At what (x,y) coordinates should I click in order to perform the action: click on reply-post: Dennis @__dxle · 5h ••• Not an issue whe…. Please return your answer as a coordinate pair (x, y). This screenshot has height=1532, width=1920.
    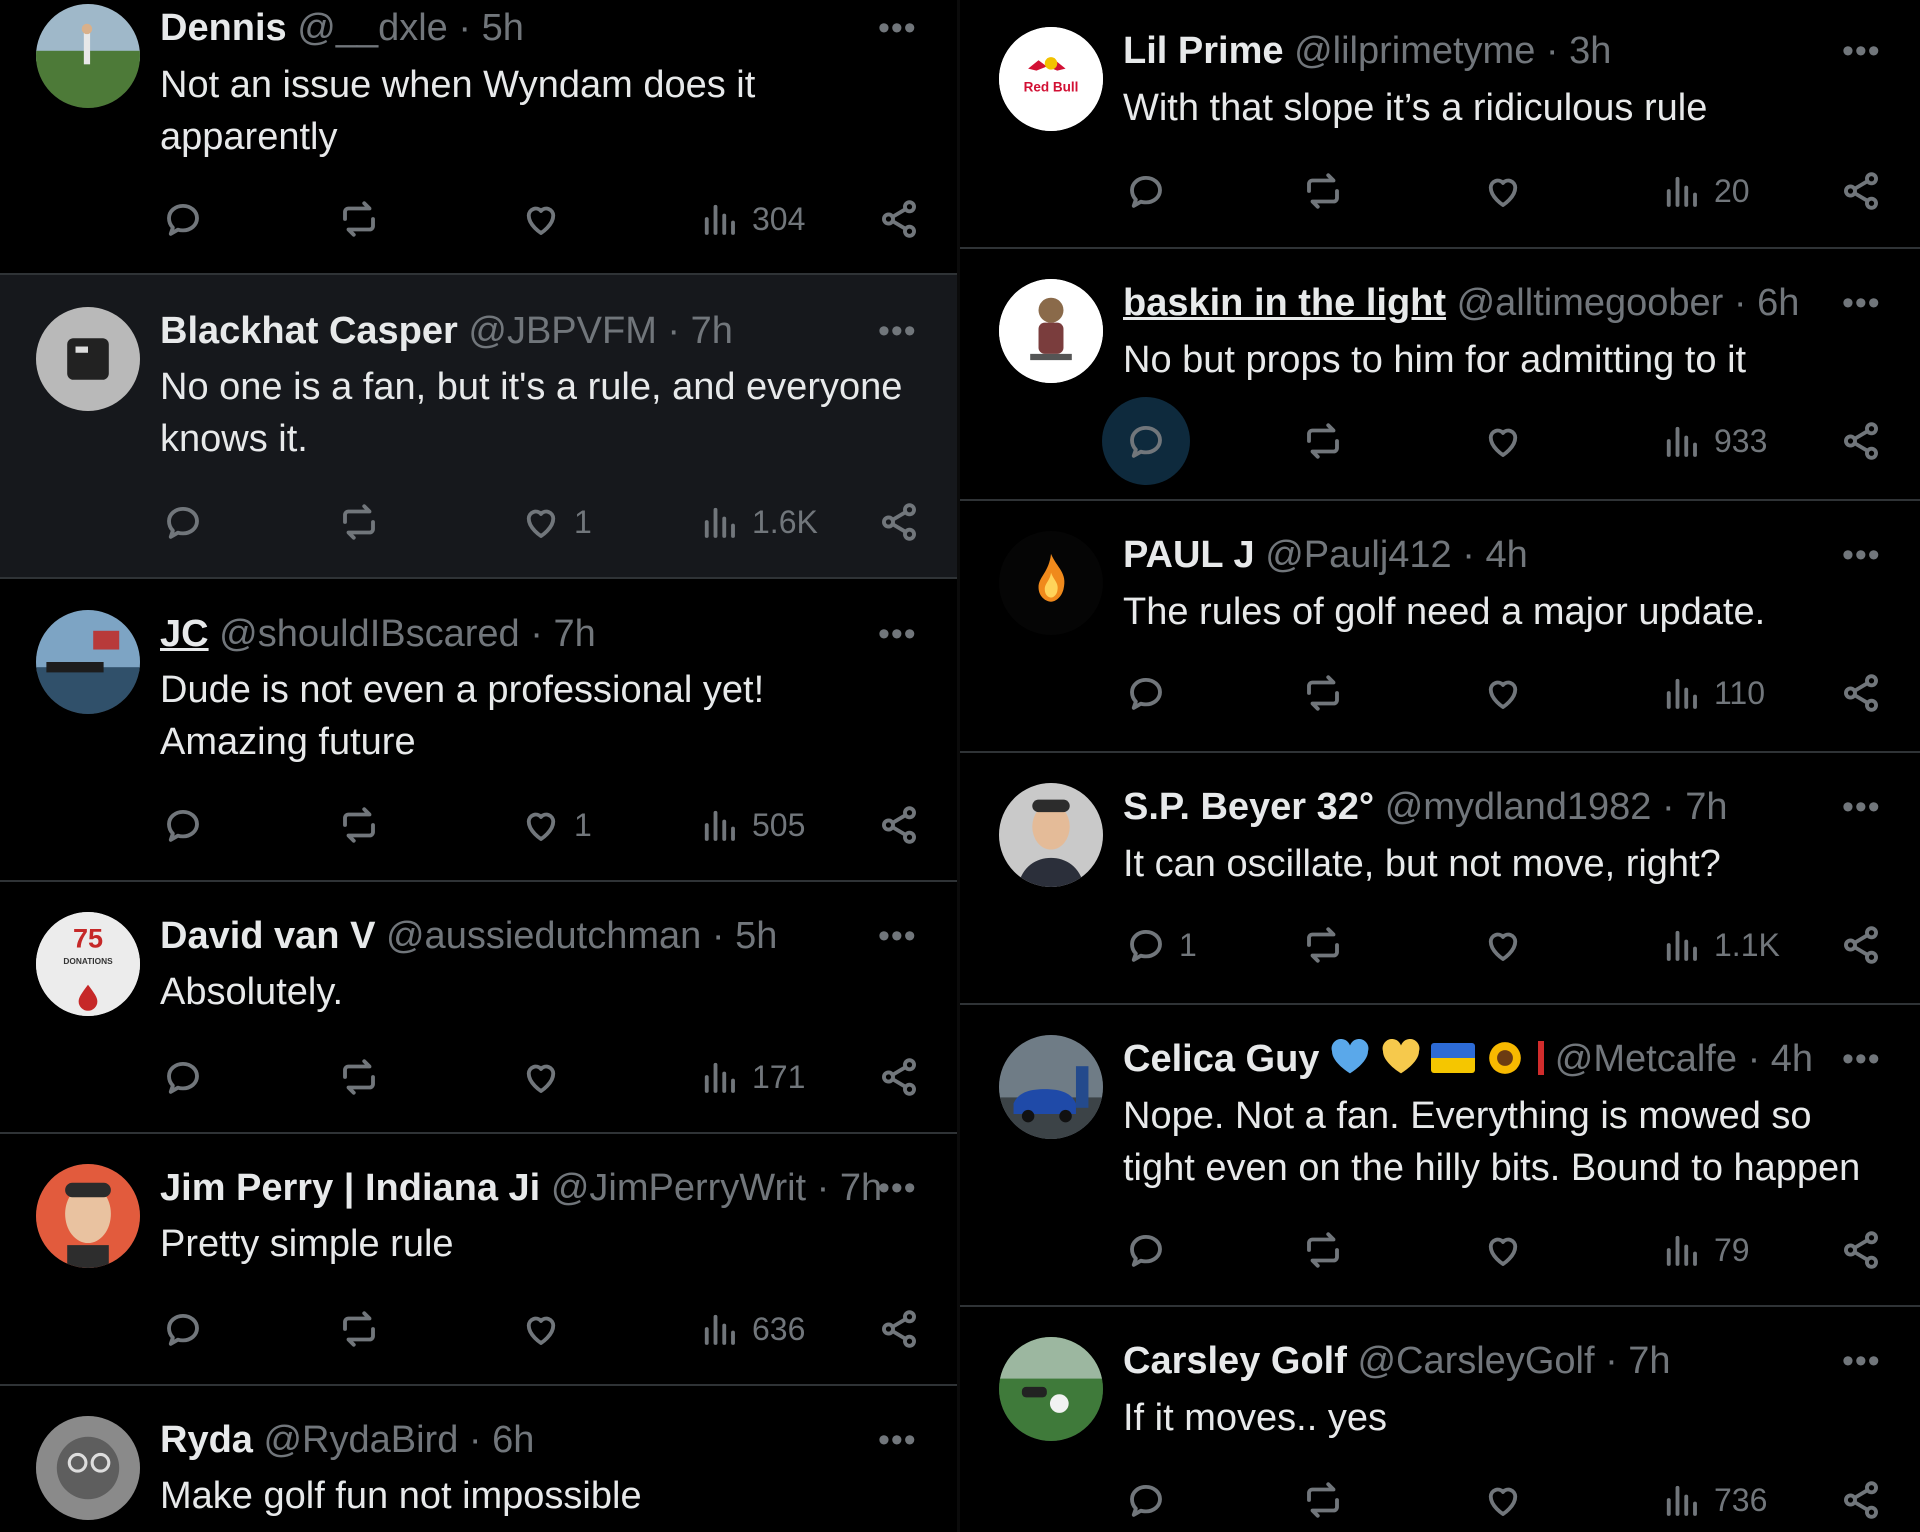
    Looking at the image, I should click on (478, 137).